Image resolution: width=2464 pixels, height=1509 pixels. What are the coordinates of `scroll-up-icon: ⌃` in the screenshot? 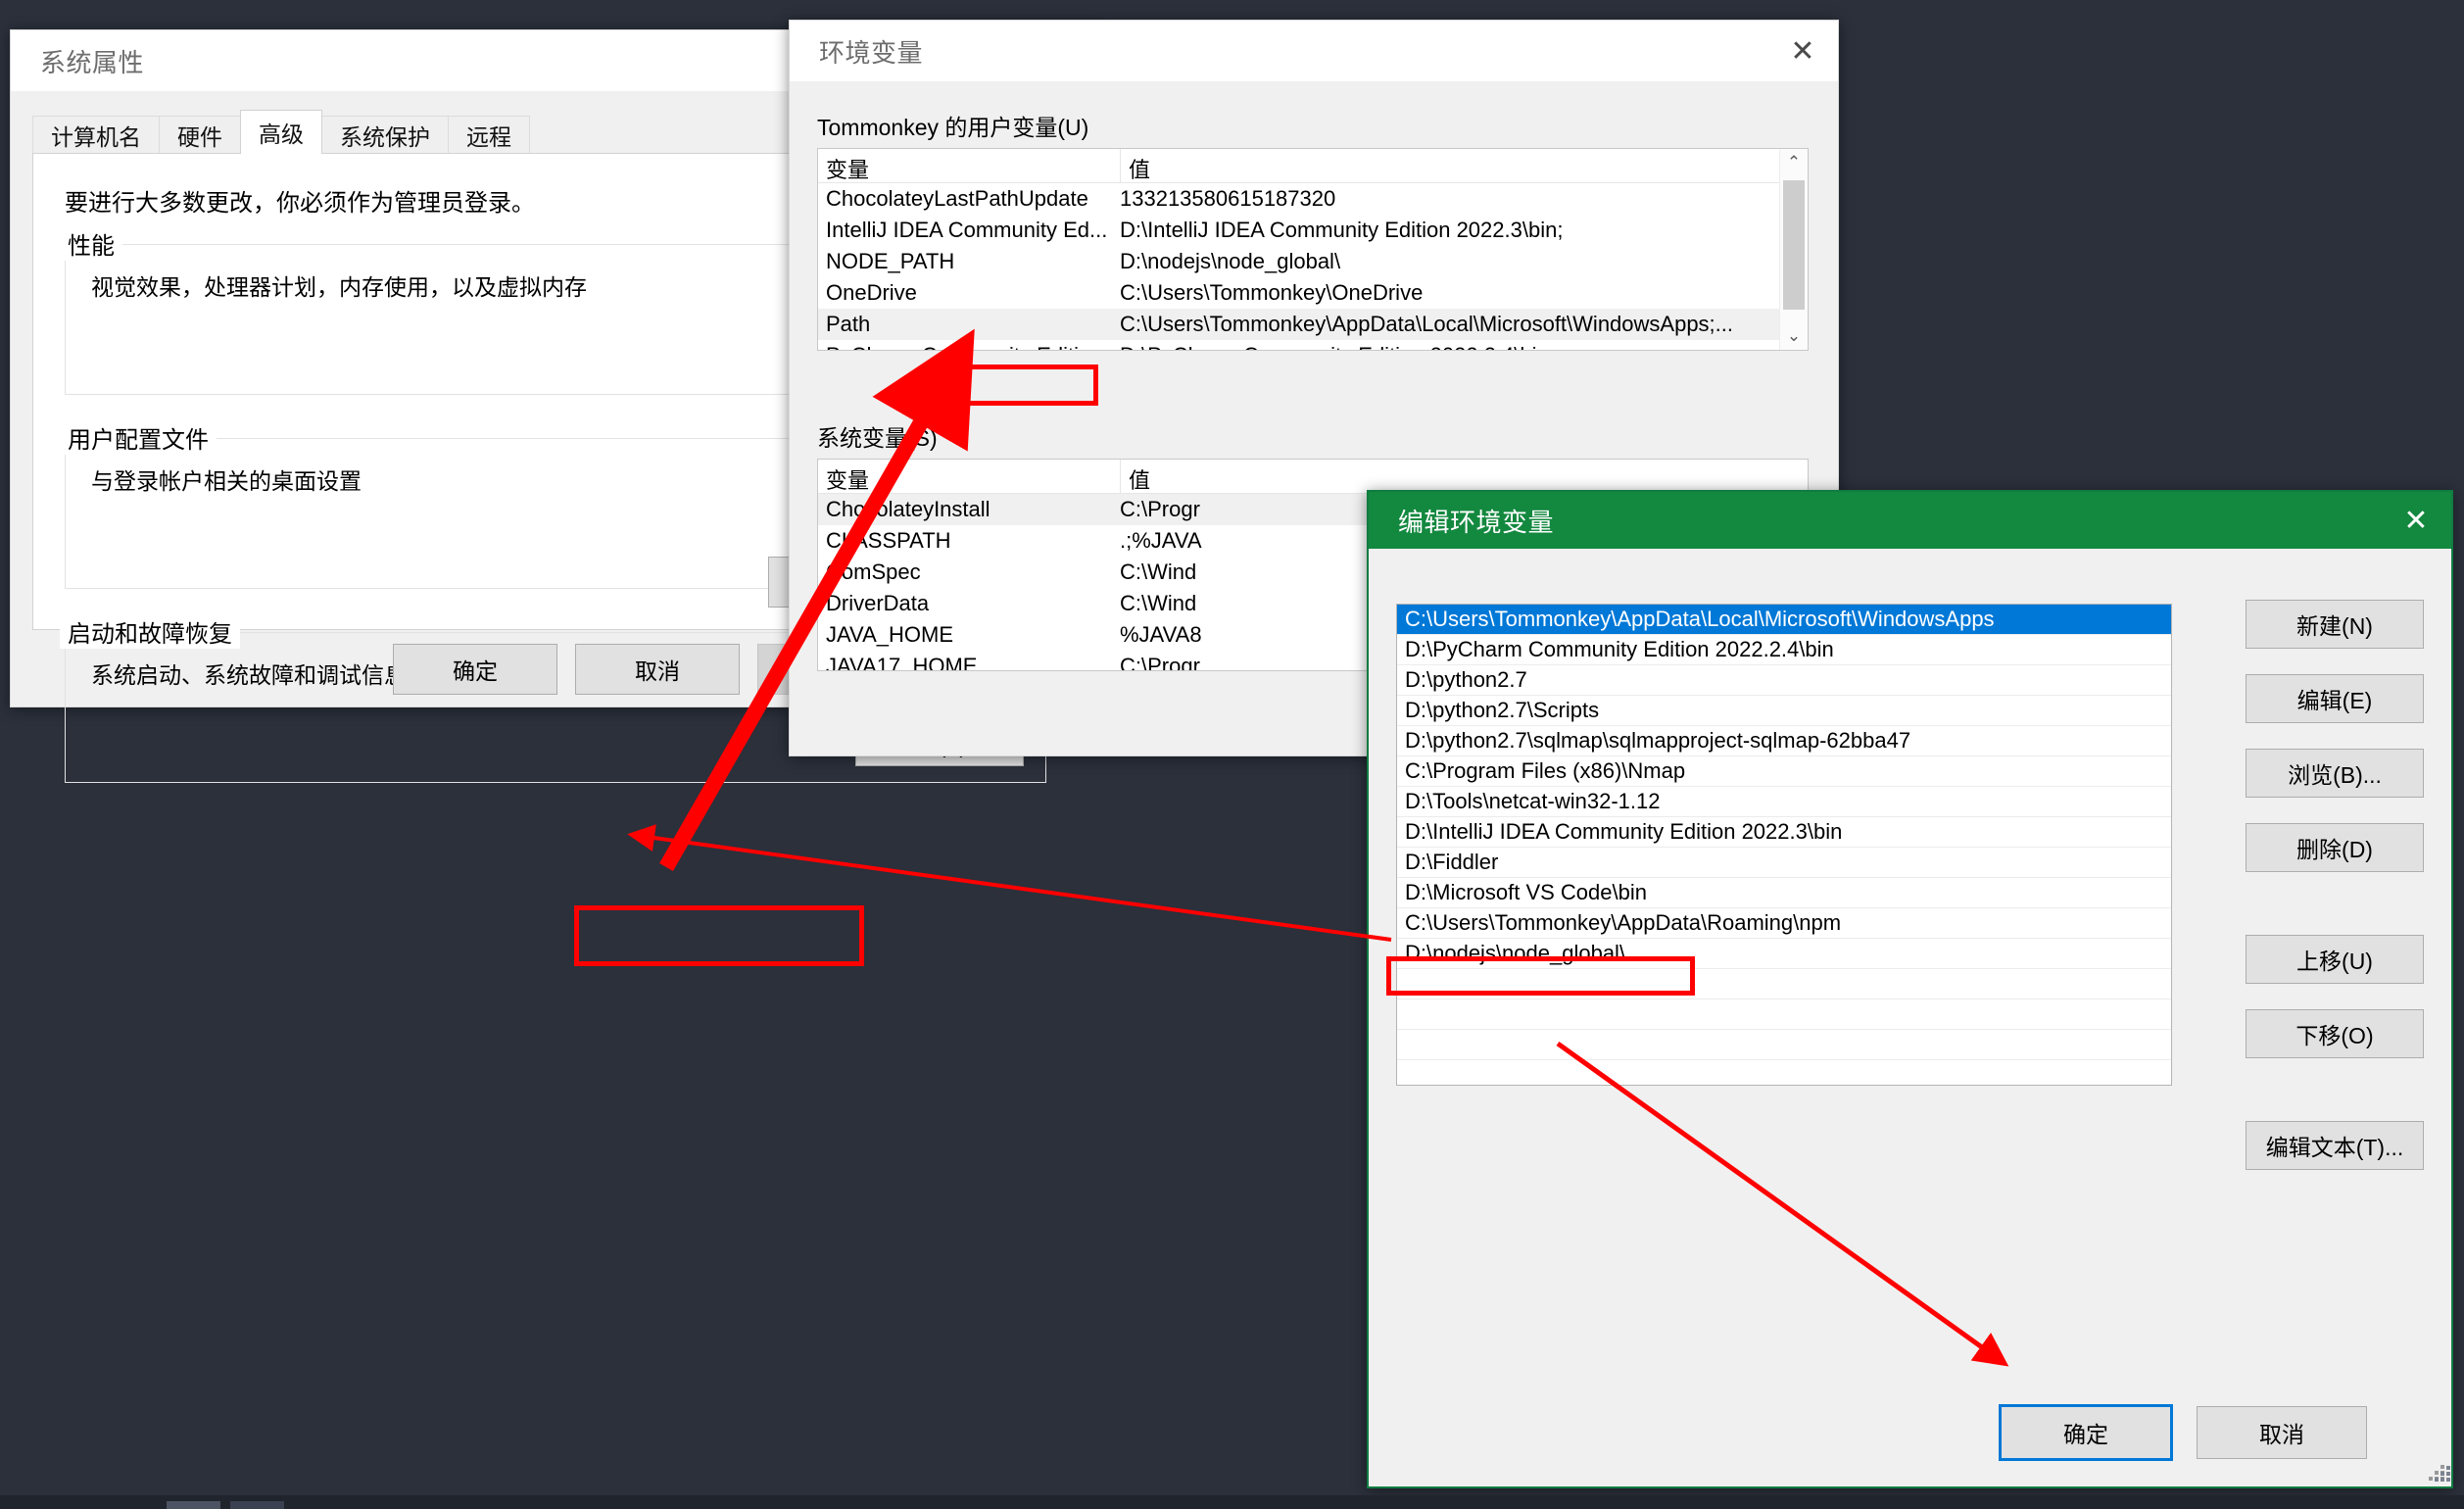 It's located at (1794, 162).